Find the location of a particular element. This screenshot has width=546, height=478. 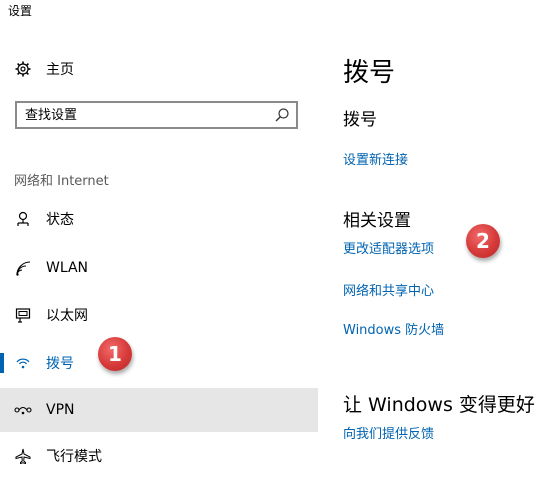

sidebar-item-label: VPN is located at coordinates (60, 410).